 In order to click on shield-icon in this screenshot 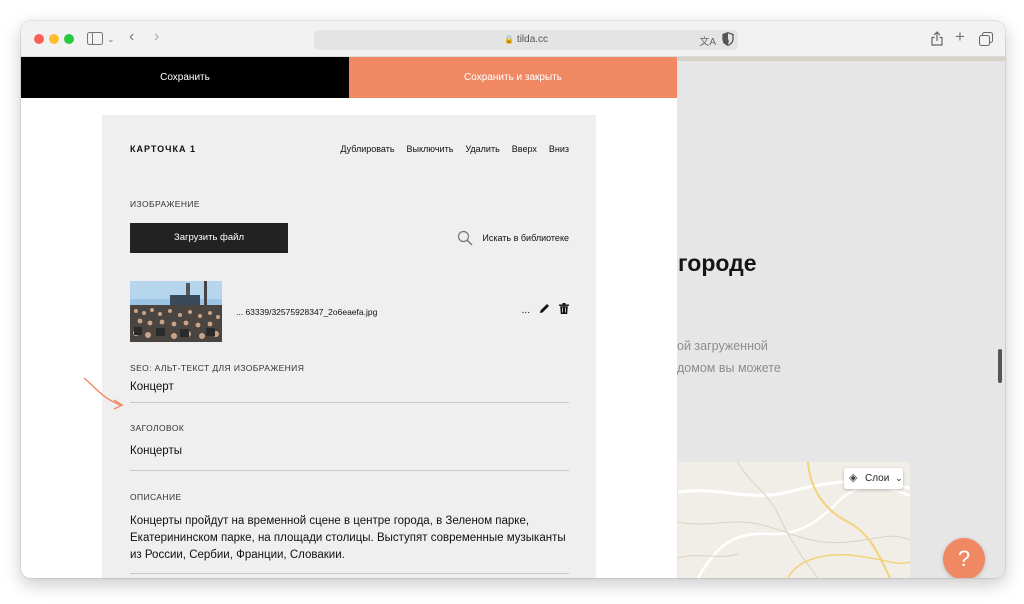, I will do `click(728, 40)`.